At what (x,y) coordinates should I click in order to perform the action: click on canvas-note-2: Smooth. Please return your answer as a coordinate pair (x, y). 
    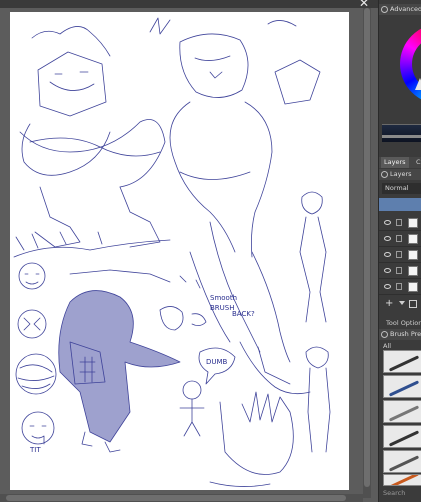
    Looking at the image, I should click on (223, 298).